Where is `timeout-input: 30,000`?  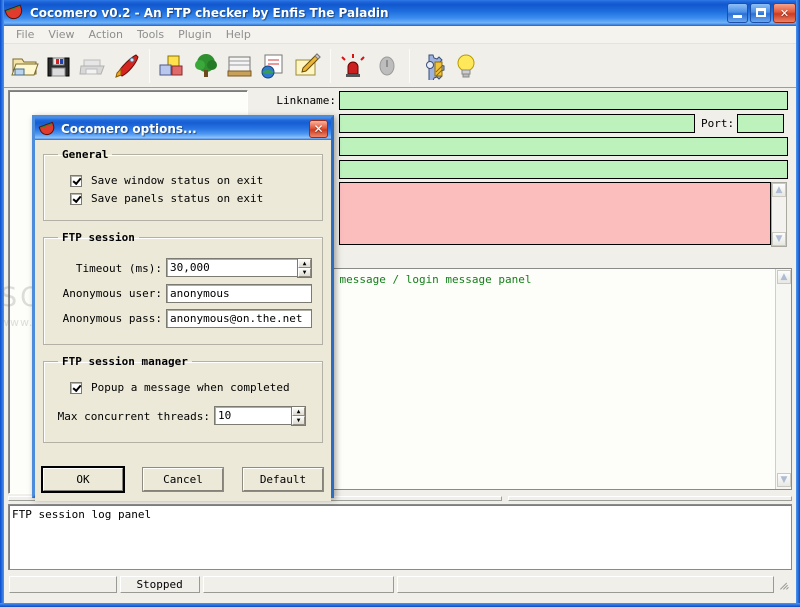 timeout-input: 30,000 is located at coordinates (231, 267).